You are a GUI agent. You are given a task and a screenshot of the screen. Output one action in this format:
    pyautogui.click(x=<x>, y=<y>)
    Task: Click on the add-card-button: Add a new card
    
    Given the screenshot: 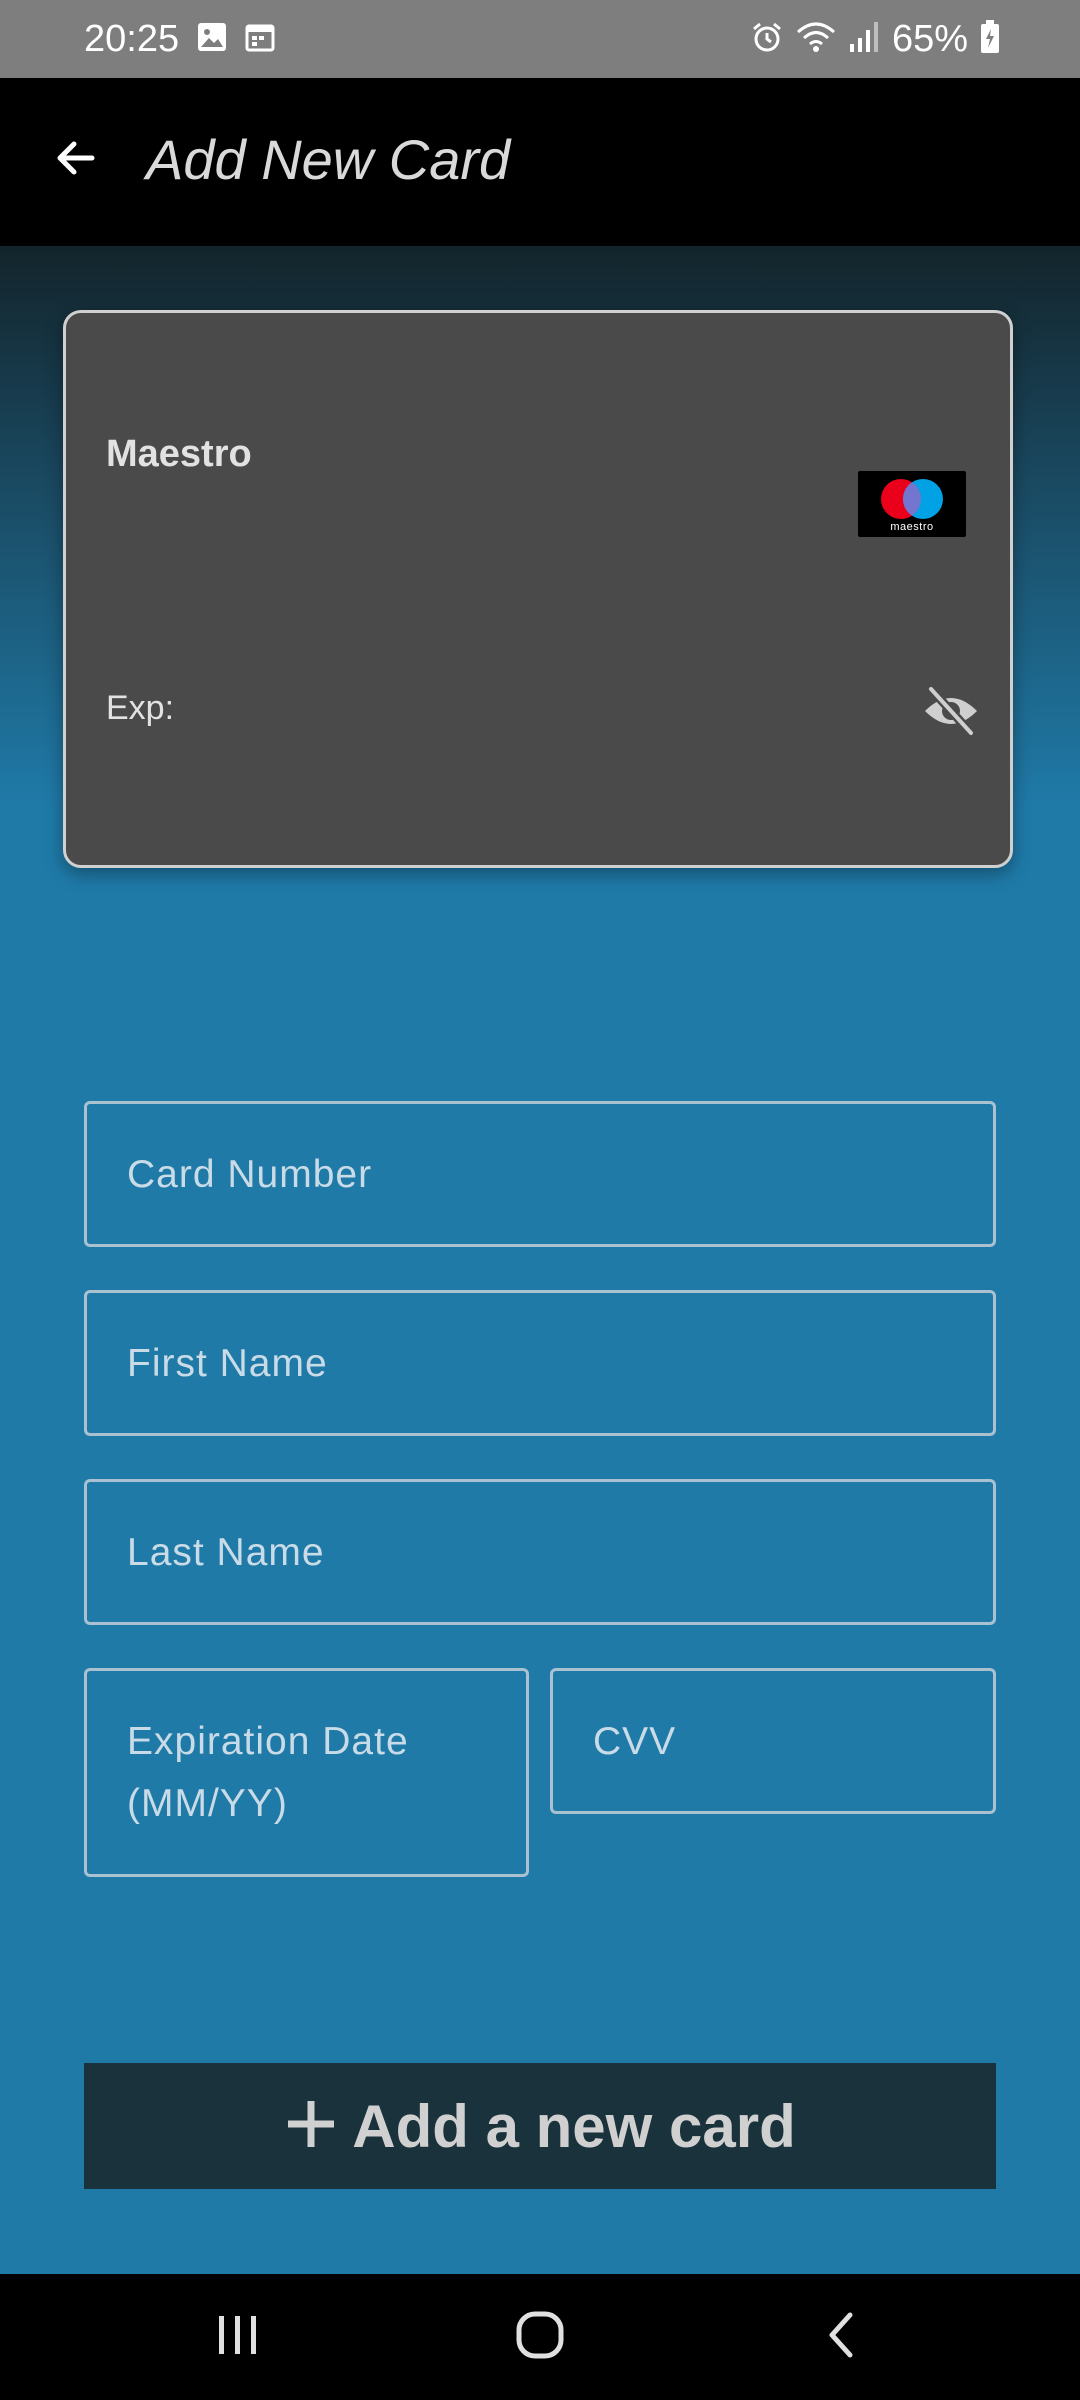 What is the action you would take?
    pyautogui.click(x=540, y=2126)
    